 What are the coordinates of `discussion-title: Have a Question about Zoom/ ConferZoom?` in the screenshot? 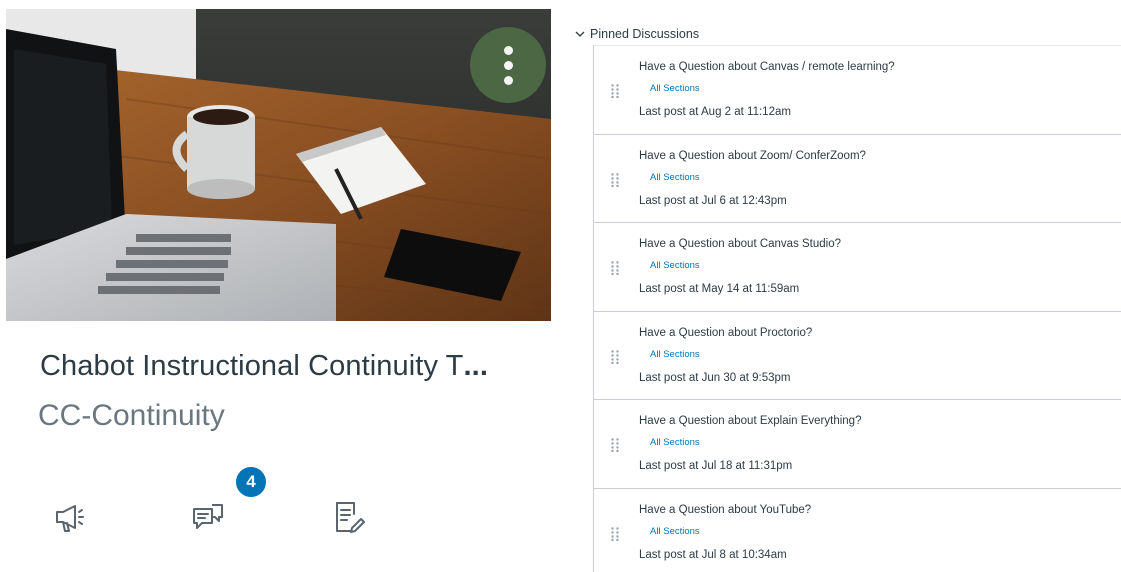 It's located at (752, 156).